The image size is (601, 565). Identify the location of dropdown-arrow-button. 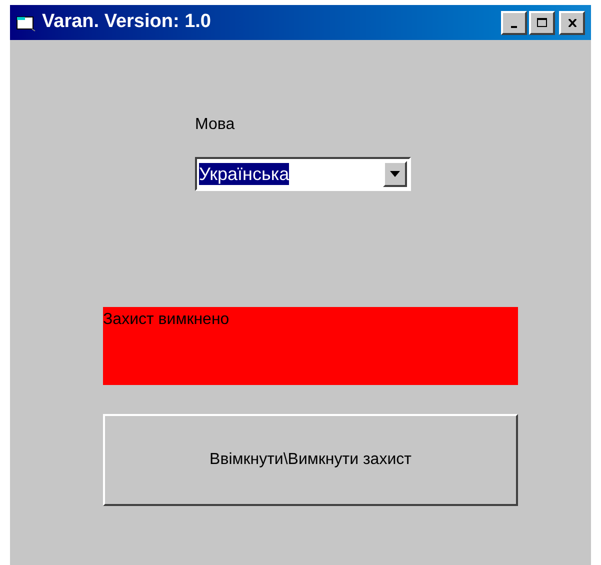
(395, 174).